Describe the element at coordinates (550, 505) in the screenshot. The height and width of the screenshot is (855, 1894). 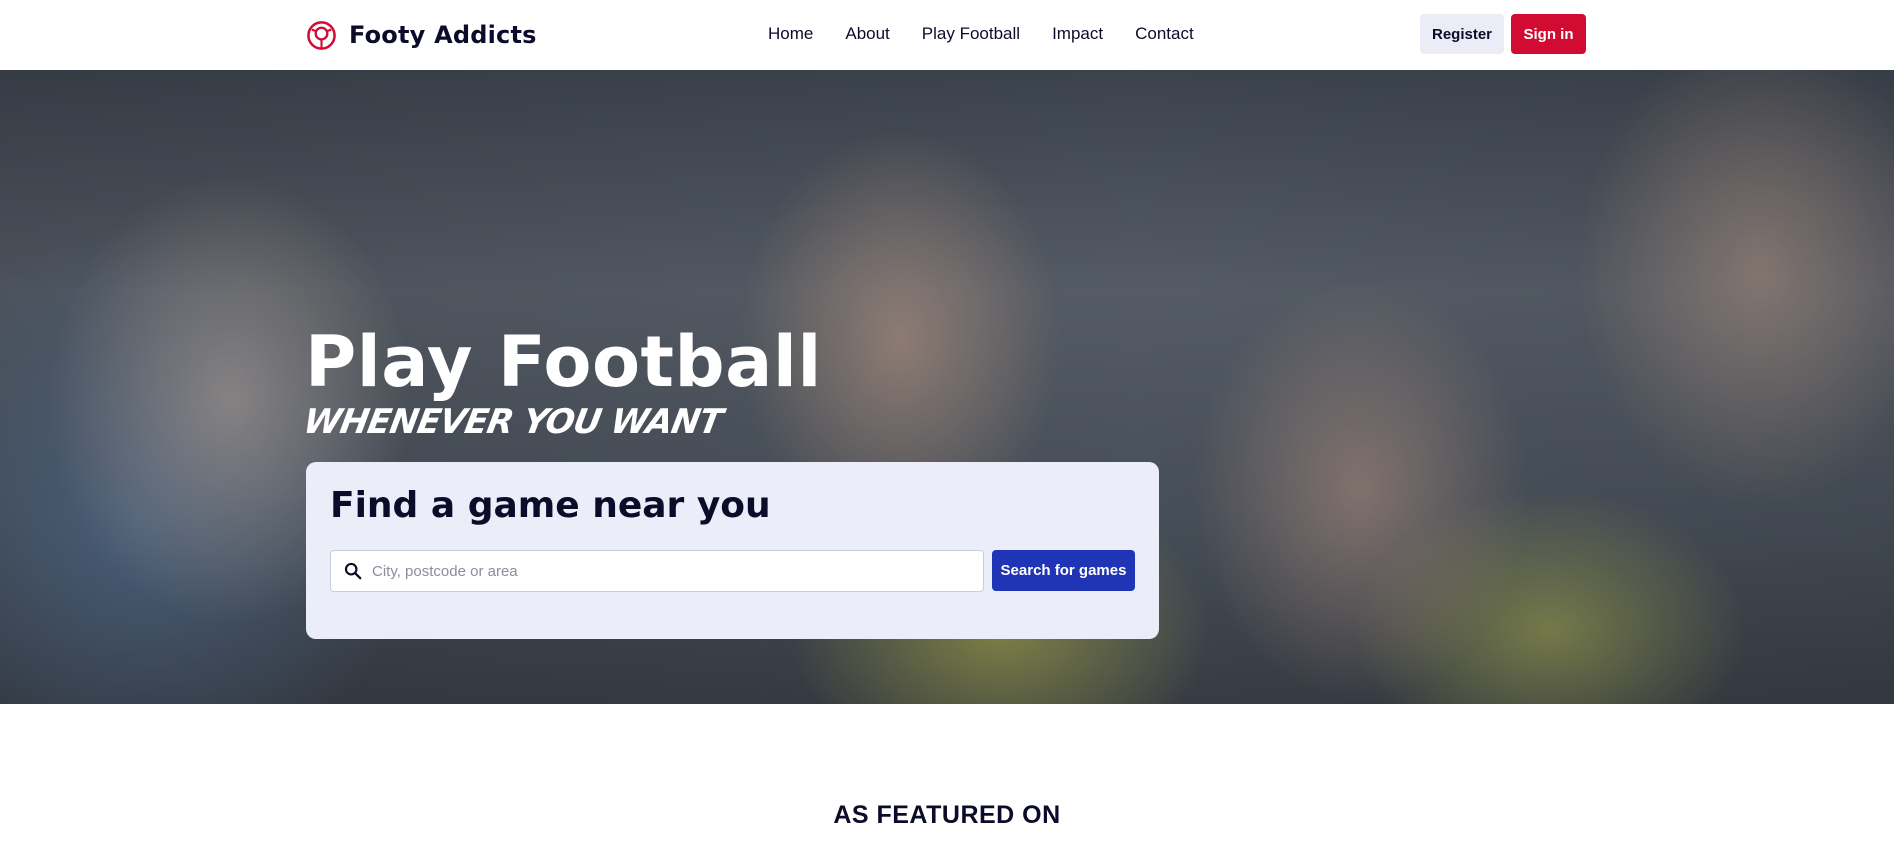
I see `search-heading: Find a game near you` at that location.